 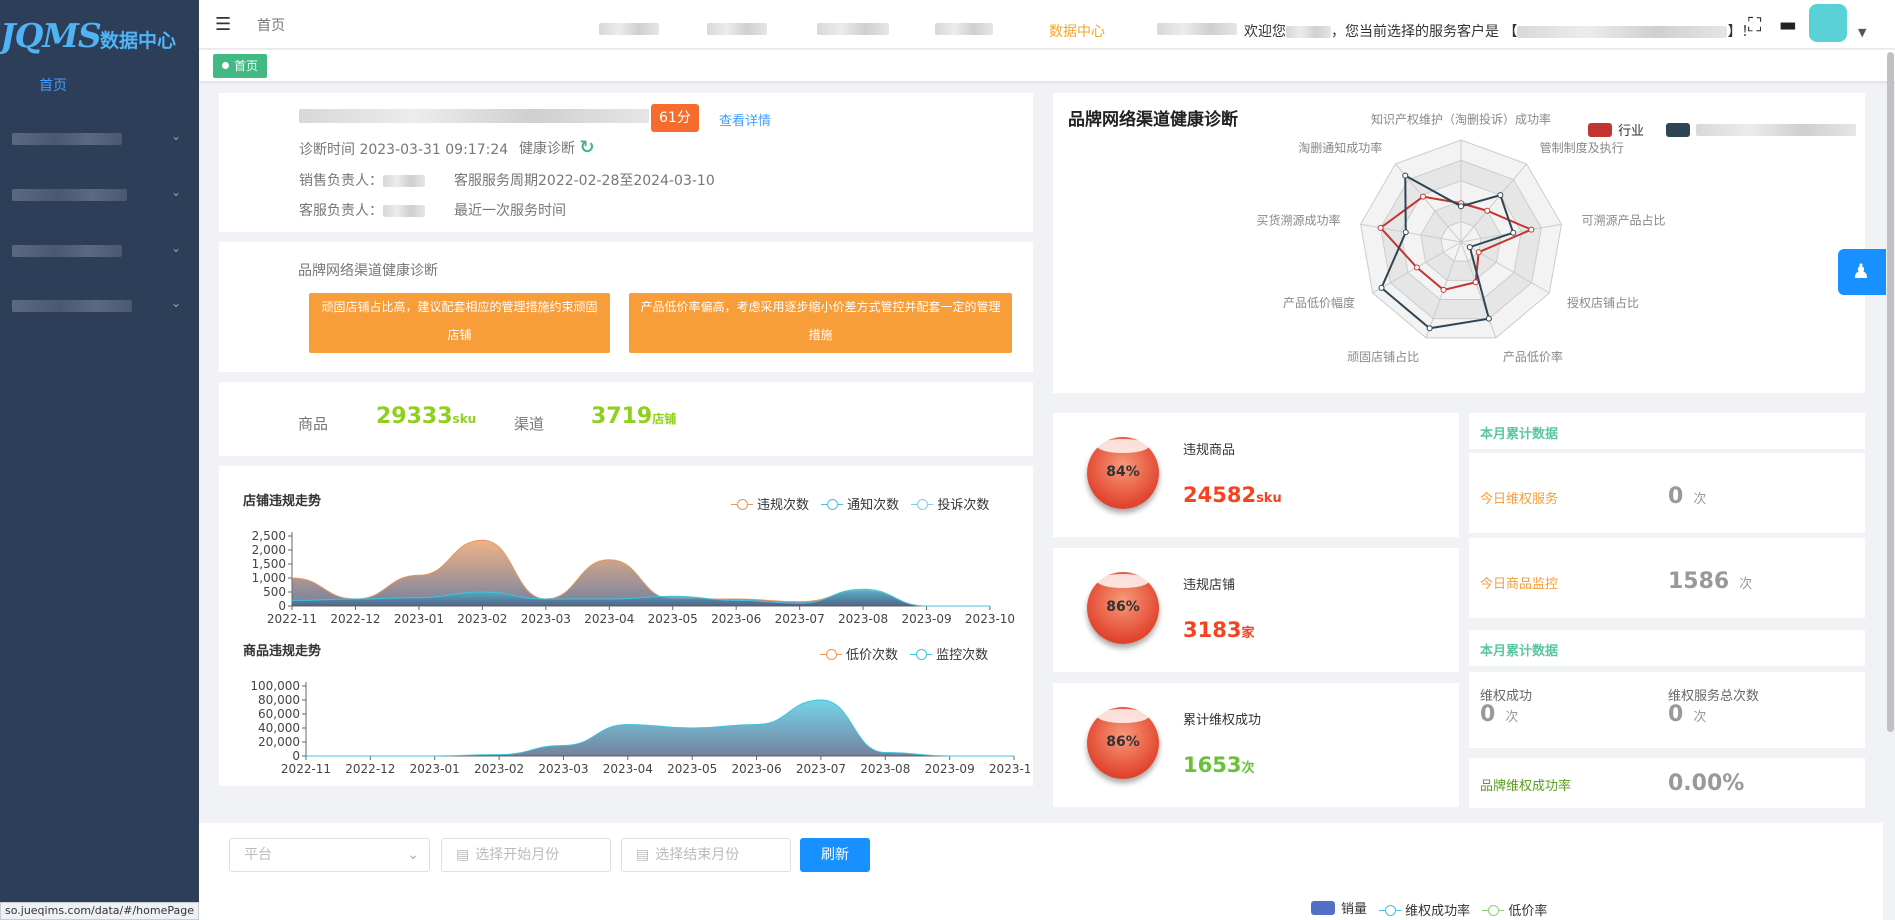 I want to click on score-badge: 61分, so click(x=675, y=118).